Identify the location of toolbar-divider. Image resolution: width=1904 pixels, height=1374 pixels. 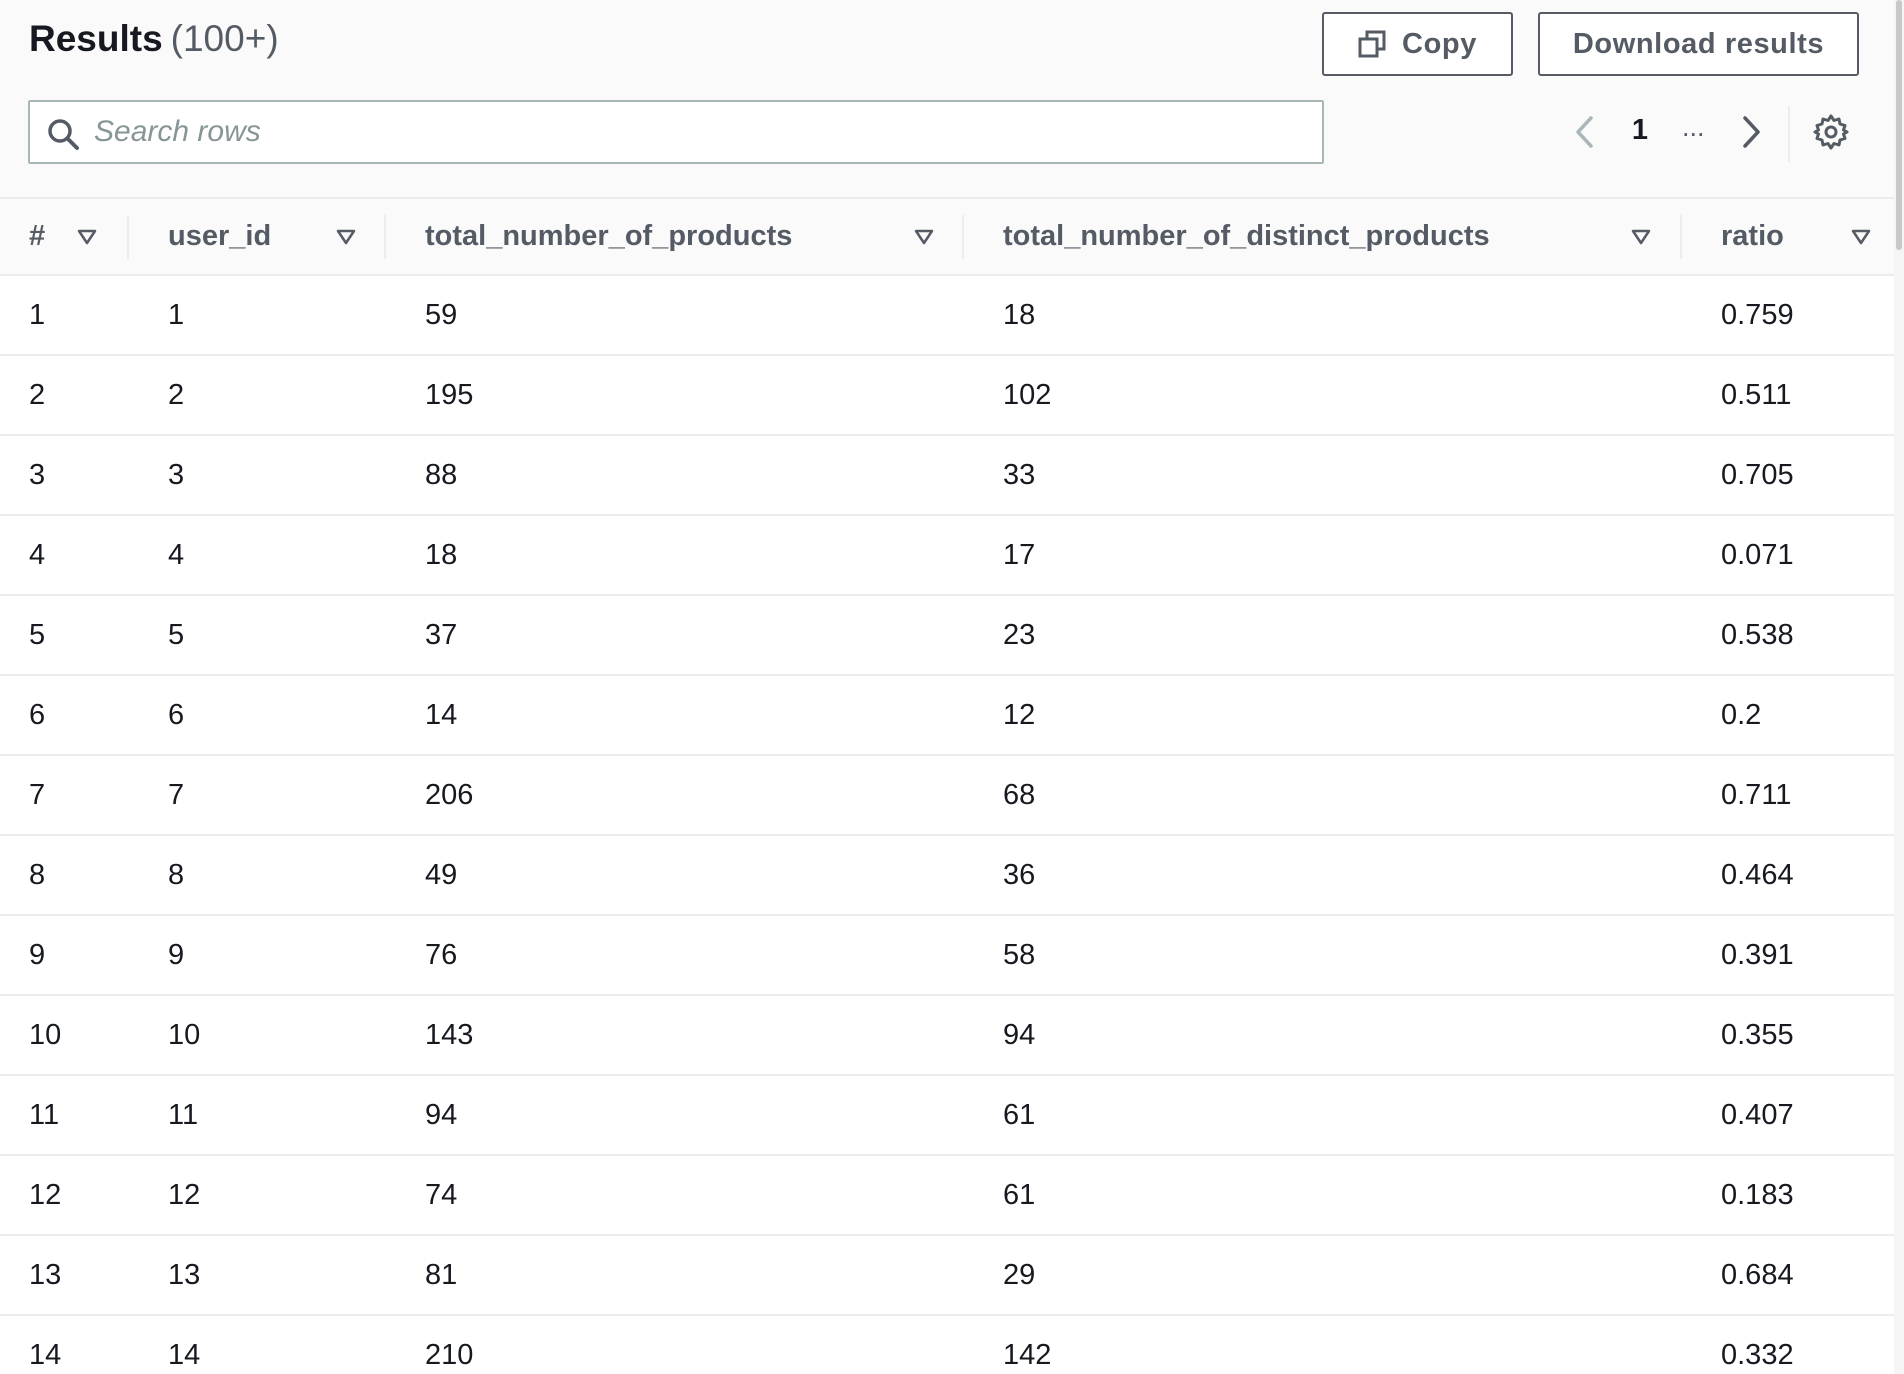
(1789, 134).